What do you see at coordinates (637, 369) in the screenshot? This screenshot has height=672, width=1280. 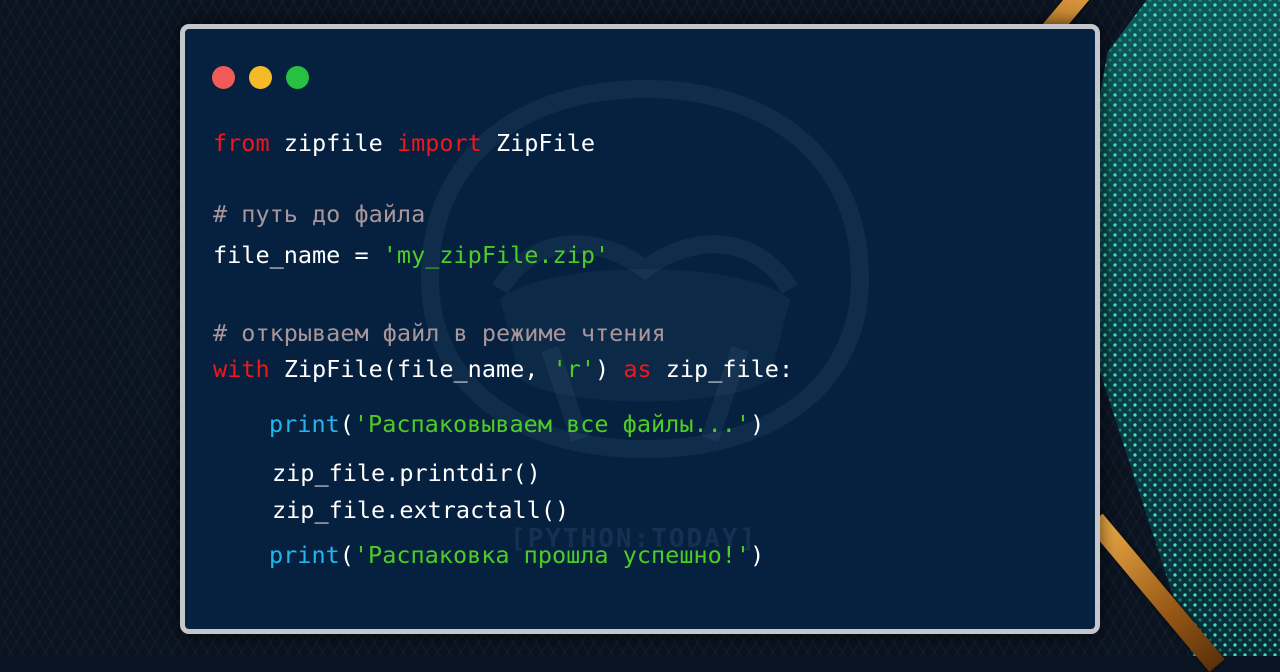 I see `keyword: as` at bounding box center [637, 369].